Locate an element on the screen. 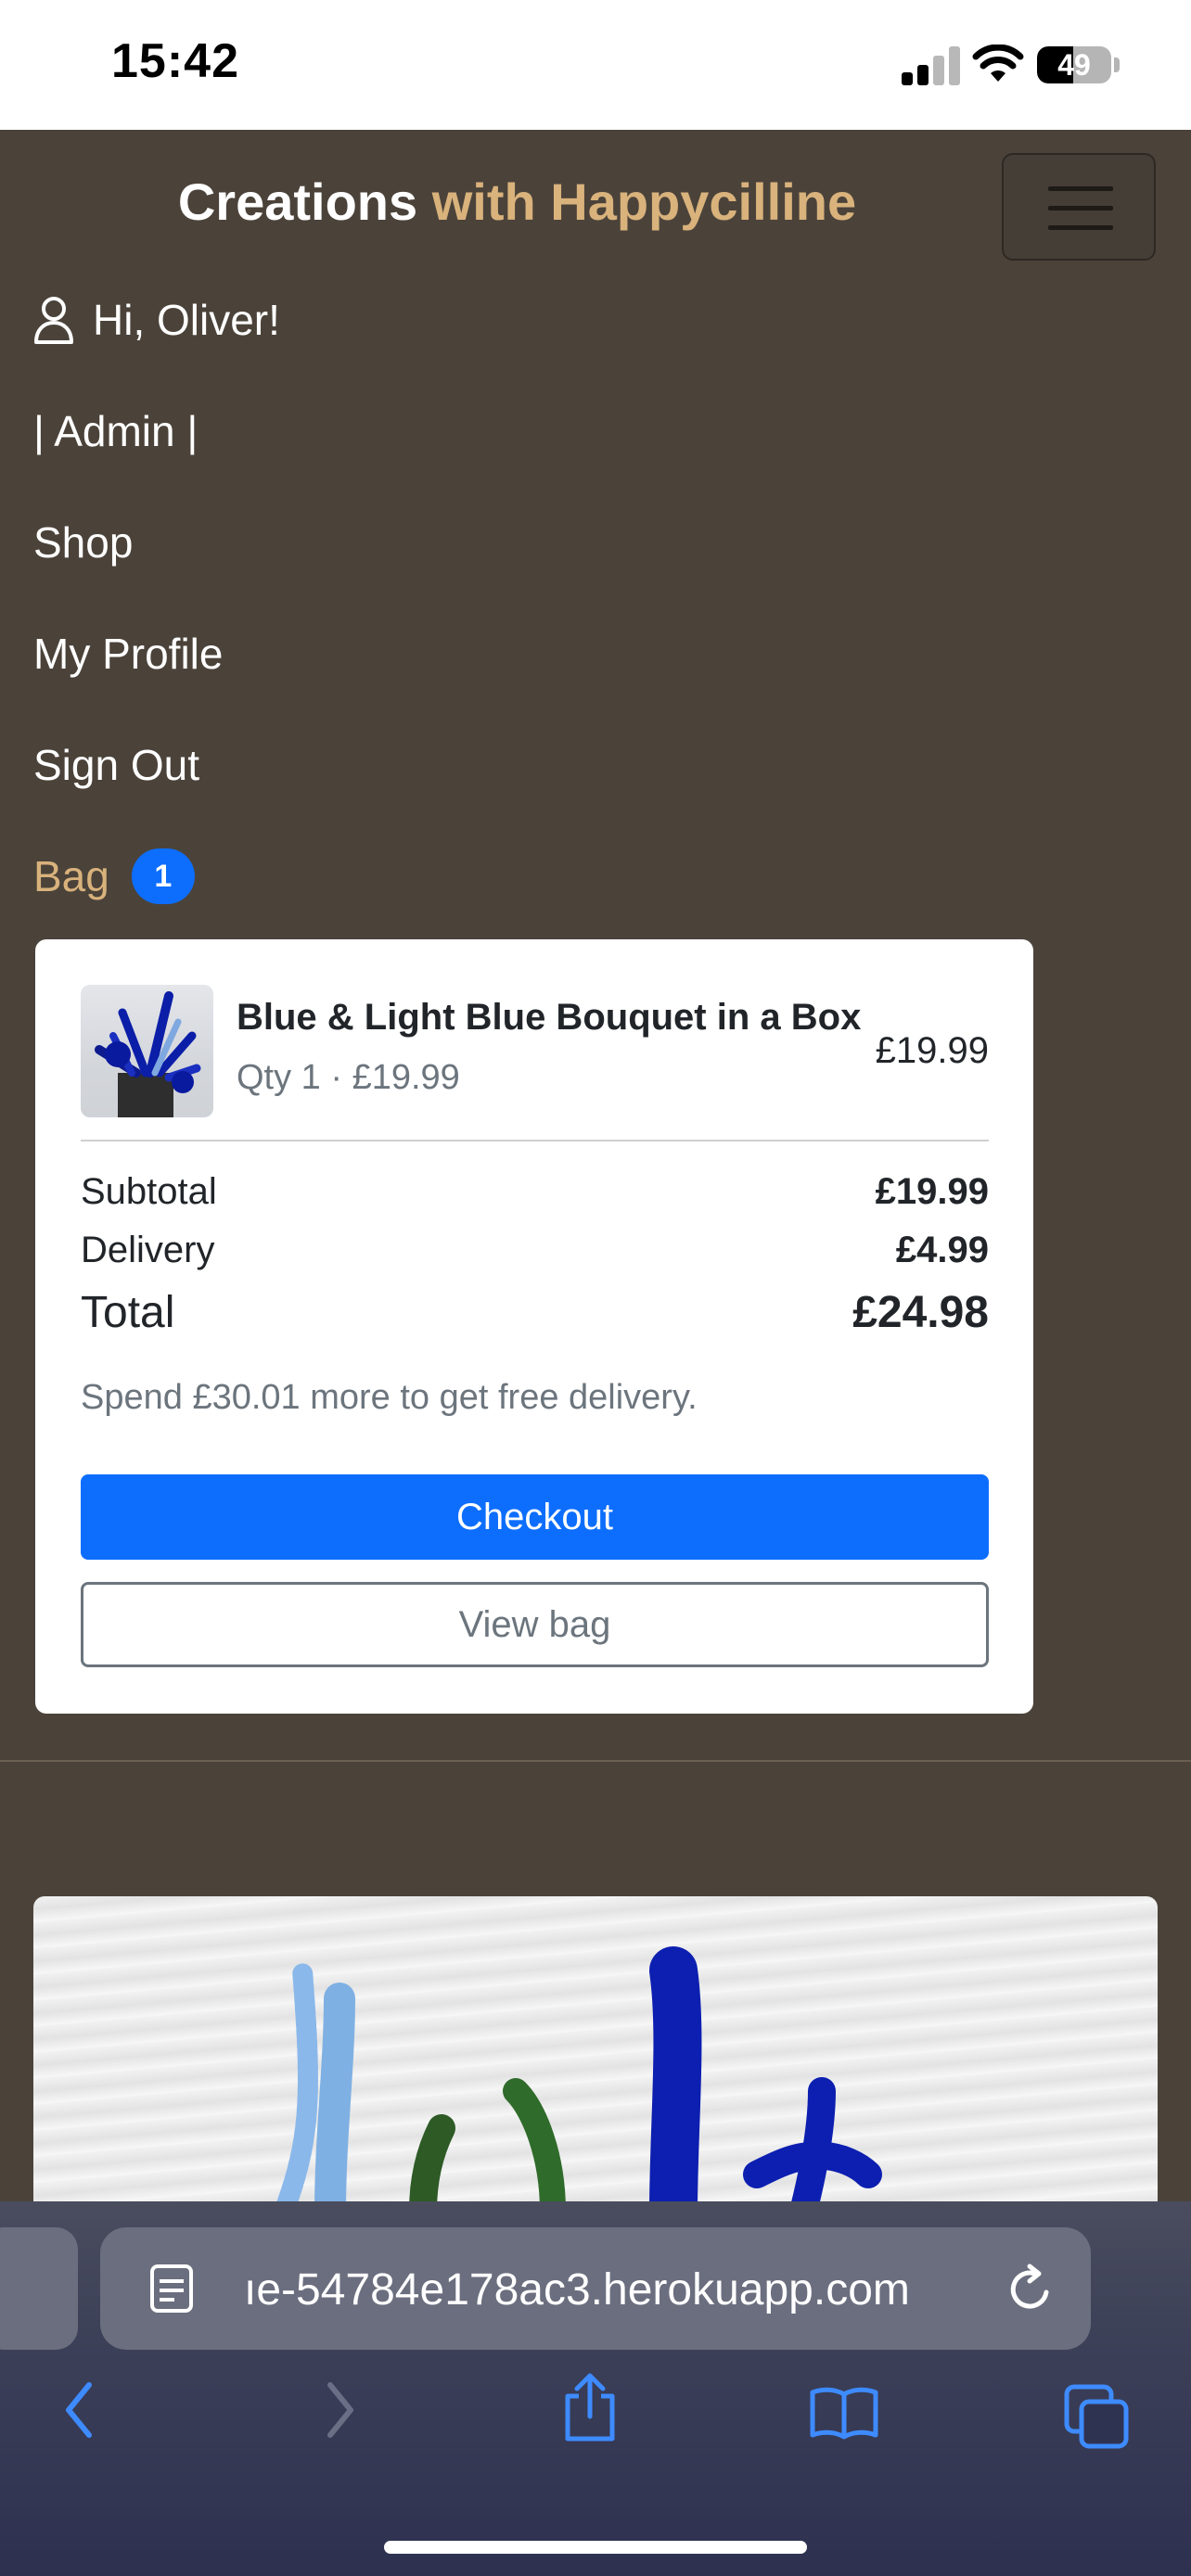  total-label: Total is located at coordinates (128, 1312).